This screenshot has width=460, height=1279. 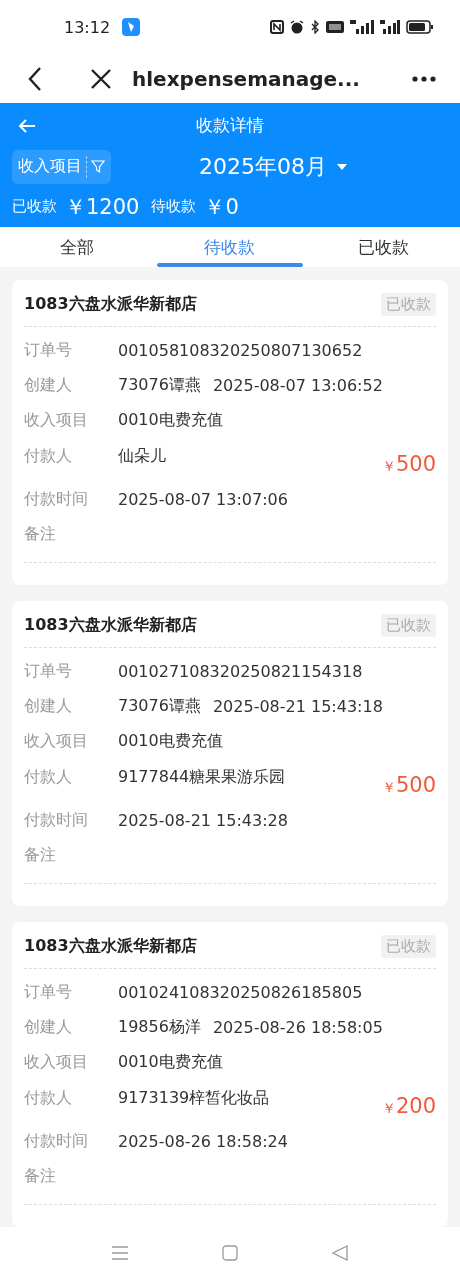 I want to click on menu-icon, so click(x=120, y=1253).